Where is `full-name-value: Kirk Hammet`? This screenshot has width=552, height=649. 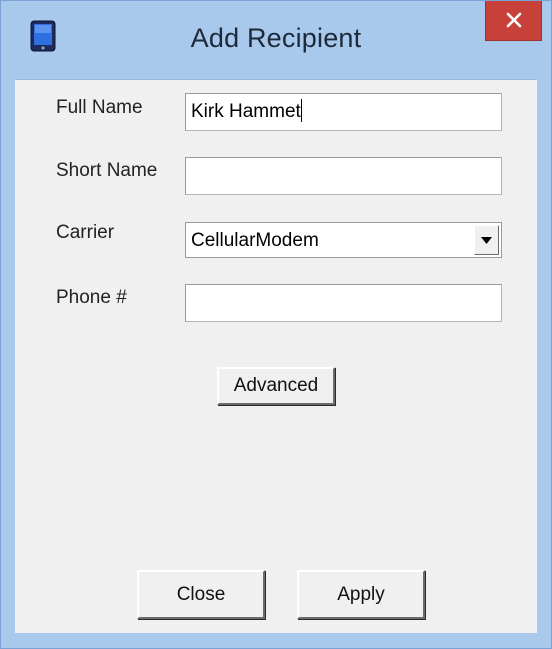
full-name-value: Kirk Hammet is located at coordinates (246, 111).